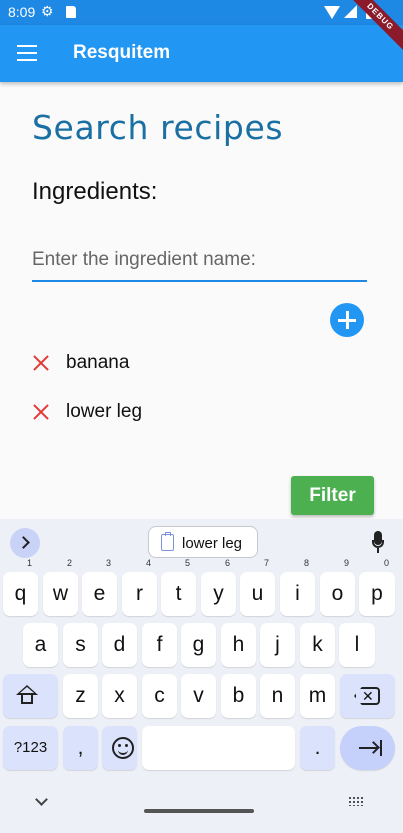 The image size is (403, 833). I want to click on ingredient-label: banana, so click(98, 362).